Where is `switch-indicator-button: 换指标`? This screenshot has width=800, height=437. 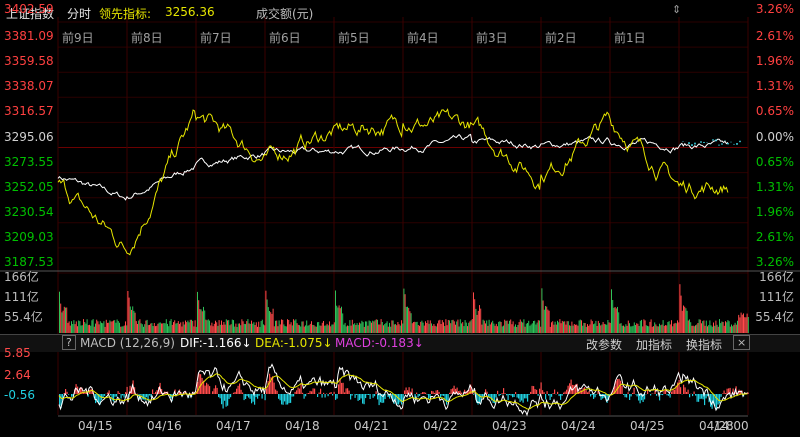
switch-indicator-button: 换指标 is located at coordinates (704, 344).